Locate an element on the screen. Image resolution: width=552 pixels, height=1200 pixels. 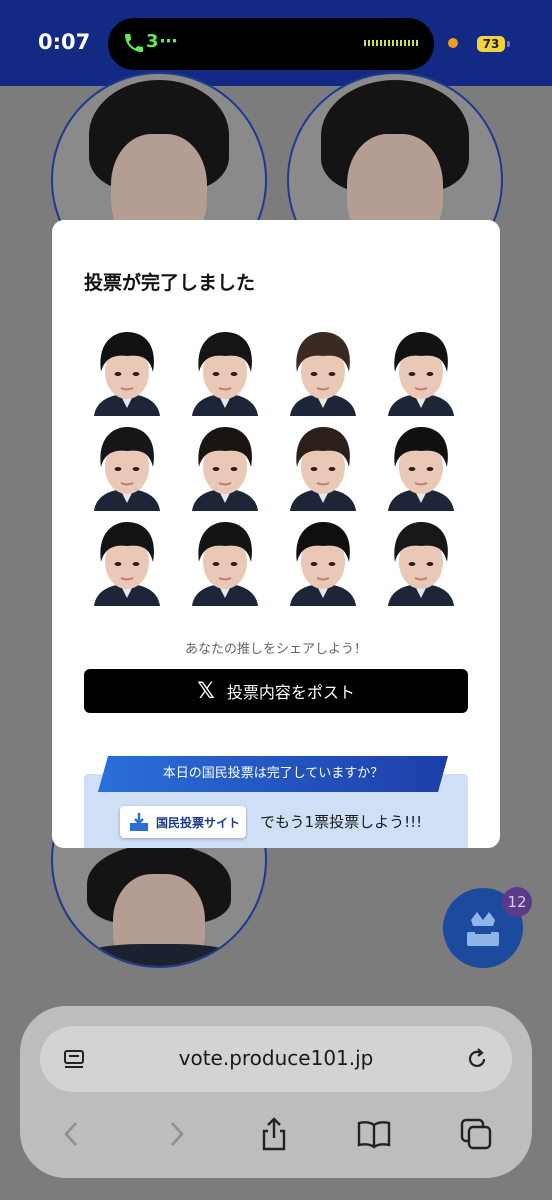
national-vote-site-link: 国民投票サイト is located at coordinates (183, 822).